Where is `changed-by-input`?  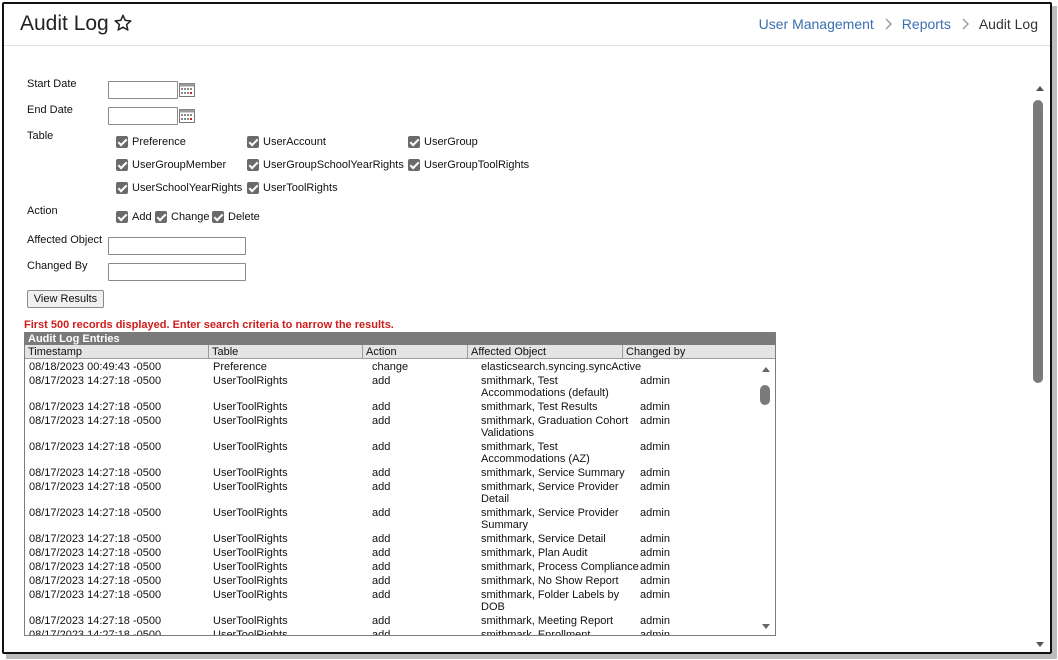
changed-by-input is located at coordinates (177, 272).